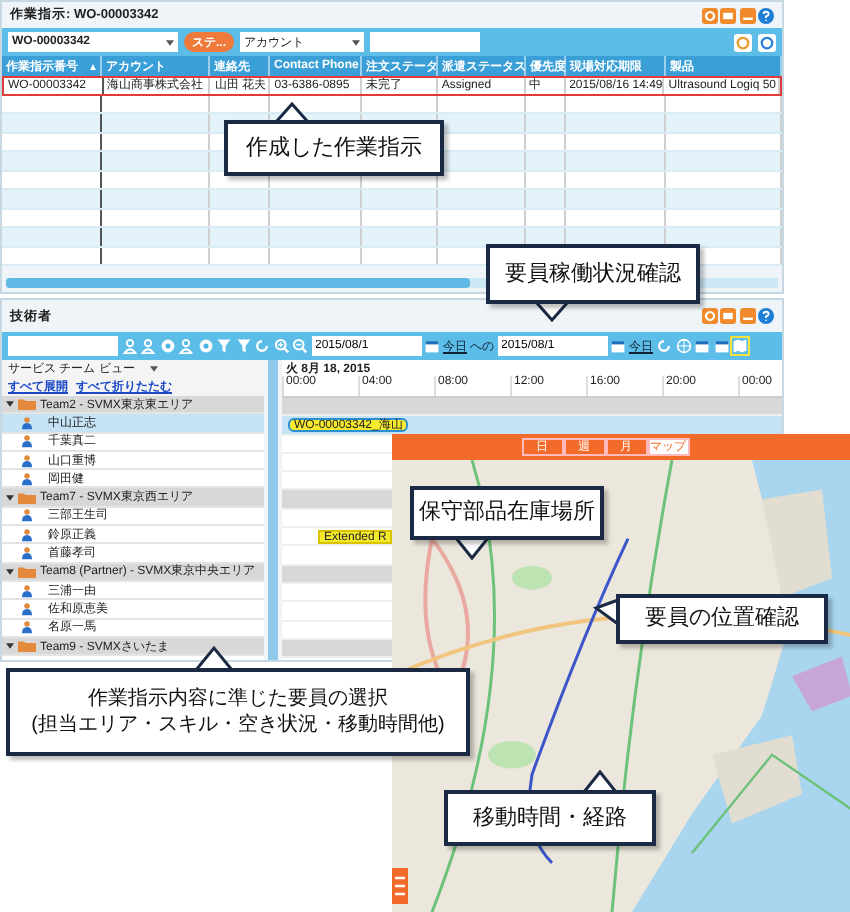  I want to click on map-icon, so click(740, 346).